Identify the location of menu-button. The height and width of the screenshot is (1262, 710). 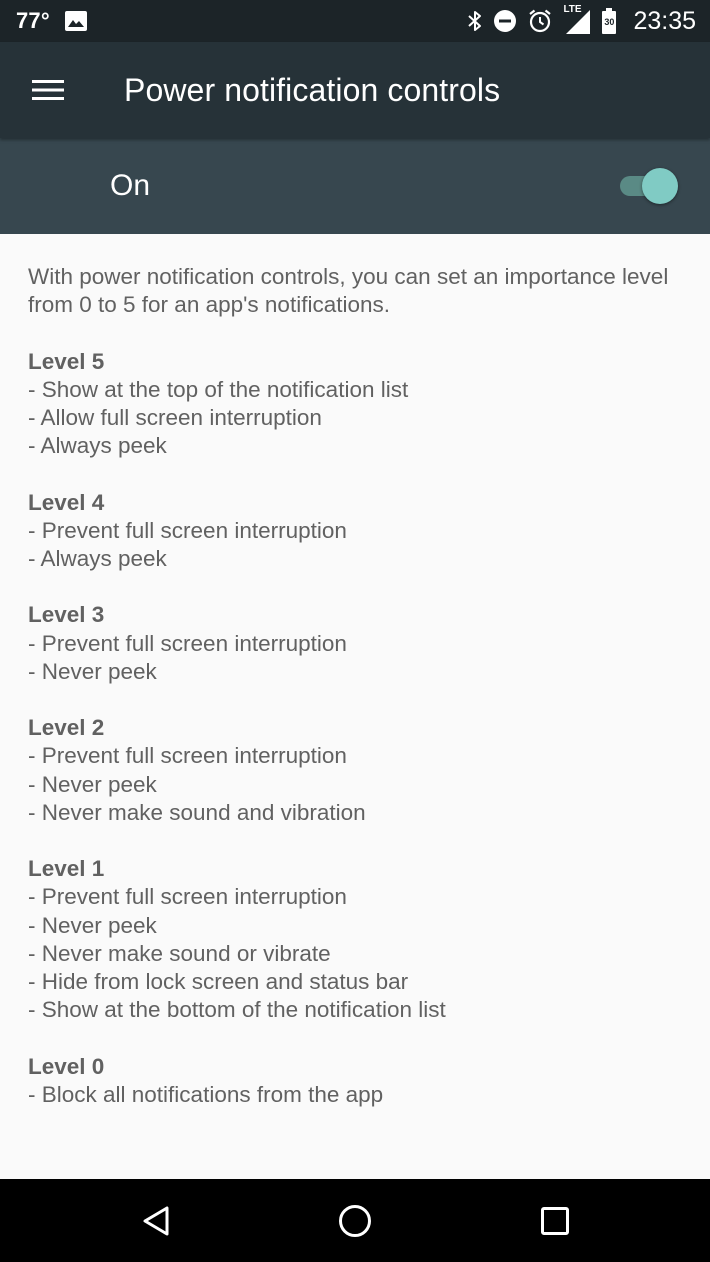
(48, 90).